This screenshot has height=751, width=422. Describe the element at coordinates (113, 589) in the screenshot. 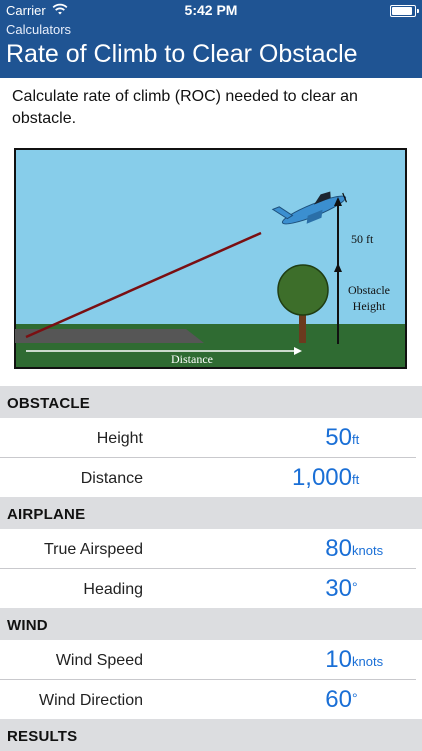

I see `row-label: Heading` at that location.